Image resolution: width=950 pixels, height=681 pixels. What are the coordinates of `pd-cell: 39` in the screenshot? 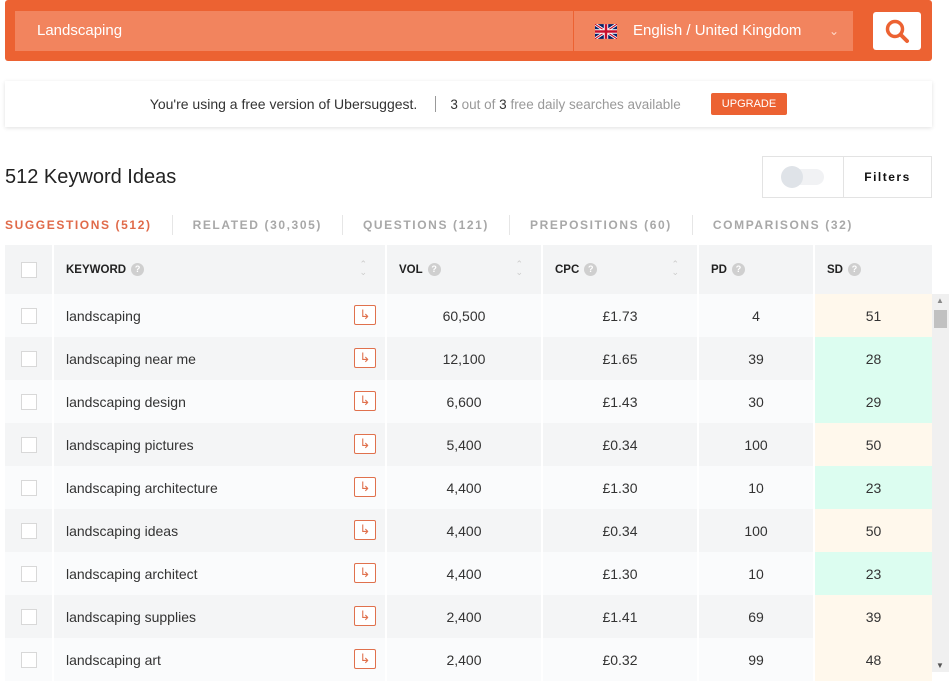 It's located at (757, 358).